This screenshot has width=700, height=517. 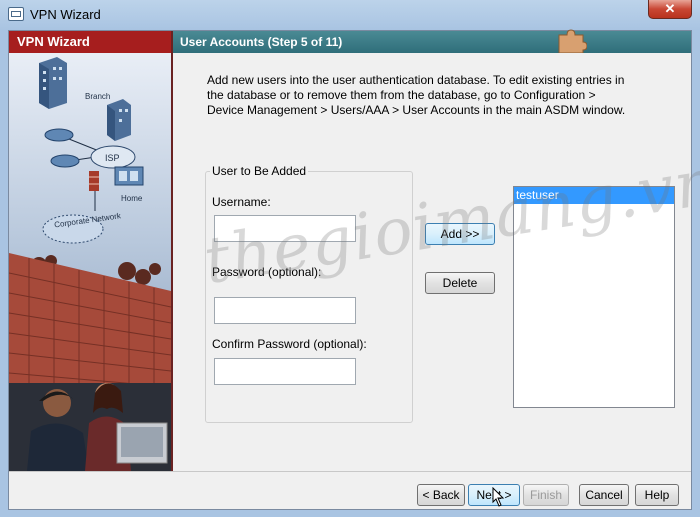 I want to click on close-button: ✕, so click(x=670, y=9).